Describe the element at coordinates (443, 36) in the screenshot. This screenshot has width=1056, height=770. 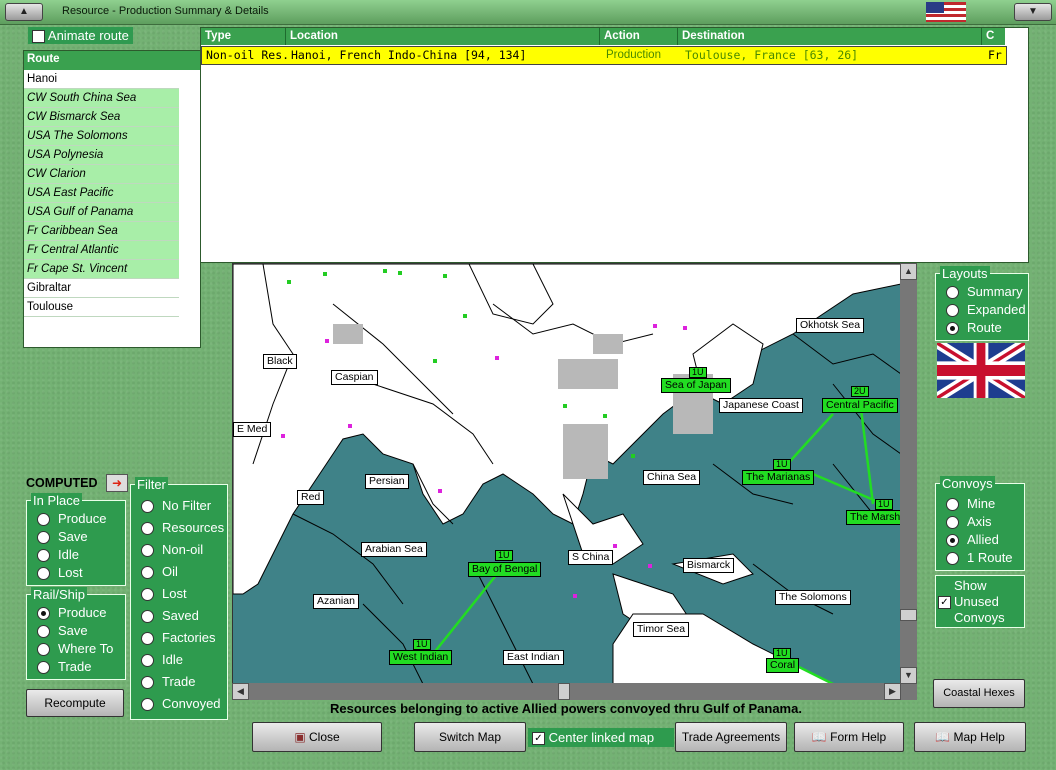
I see `column-location: Location` at that location.